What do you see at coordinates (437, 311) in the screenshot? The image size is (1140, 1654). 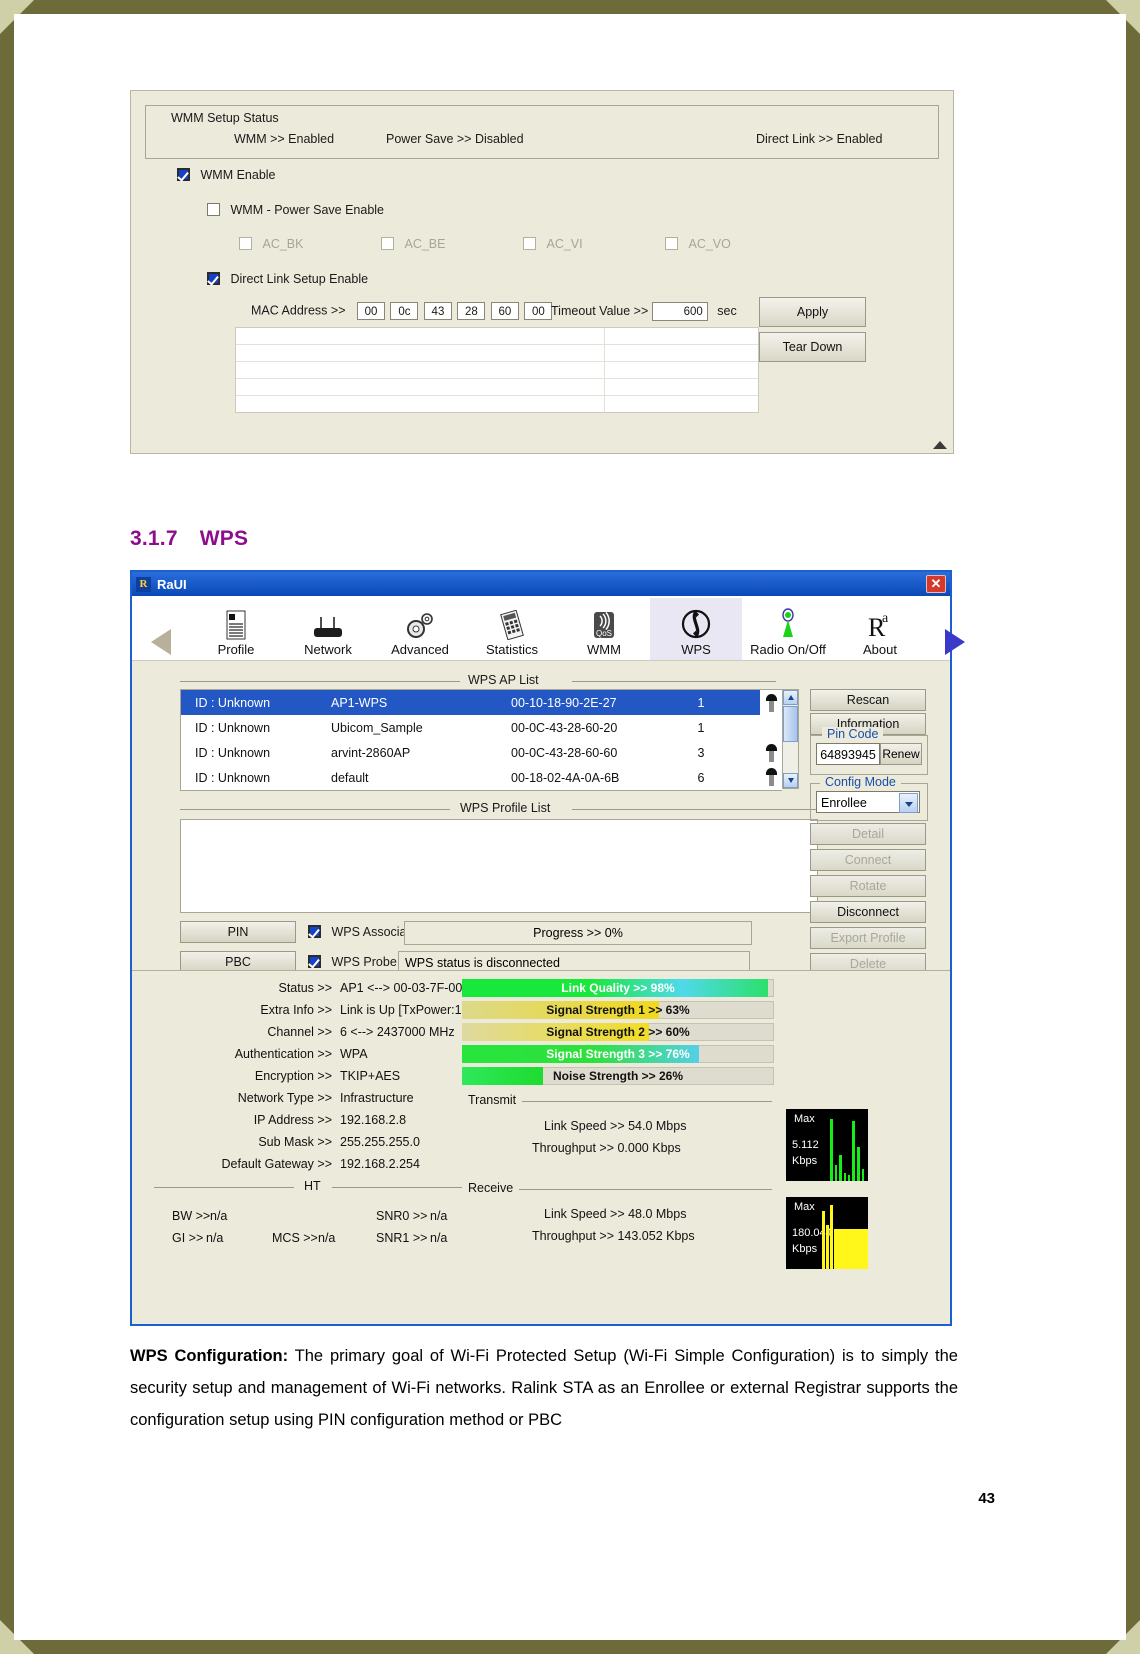 I see `mac-octet-3: 43` at bounding box center [437, 311].